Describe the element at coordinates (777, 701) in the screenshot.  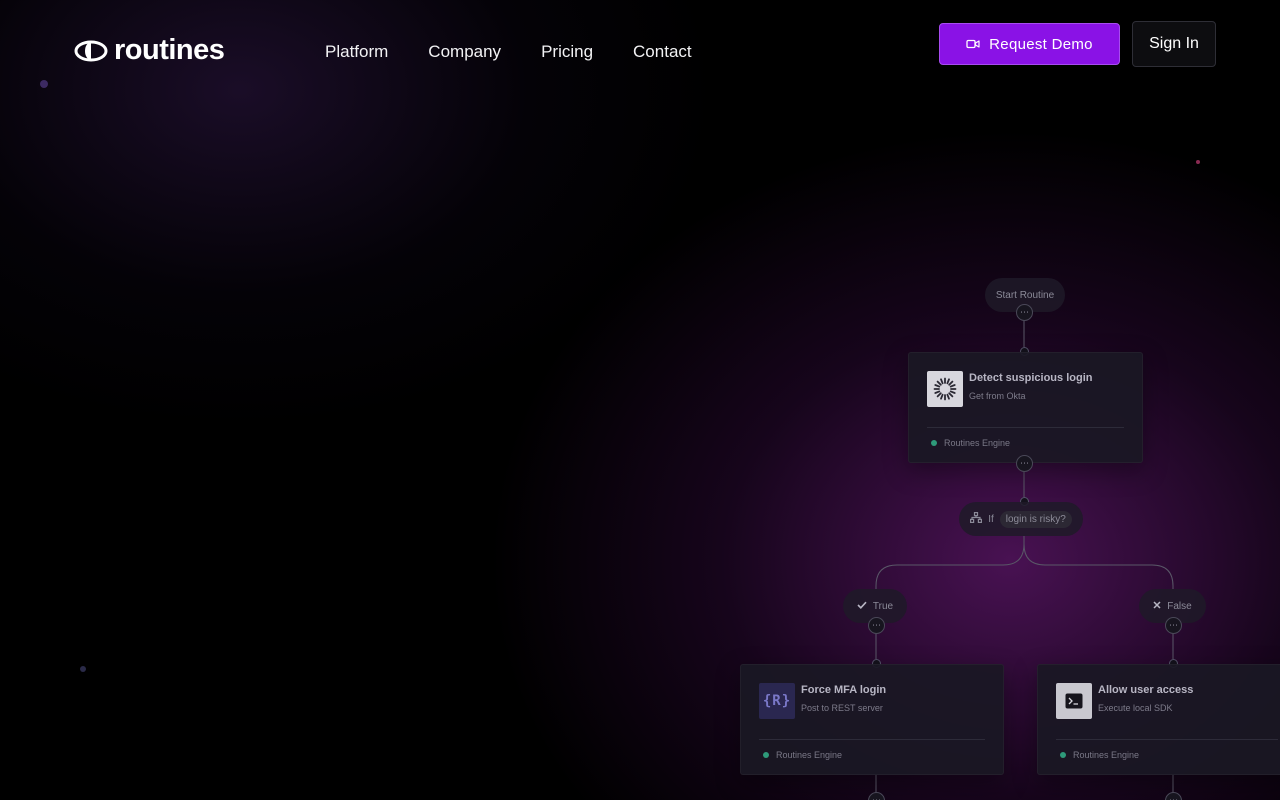
I see `rest-api-icon: {R}` at that location.